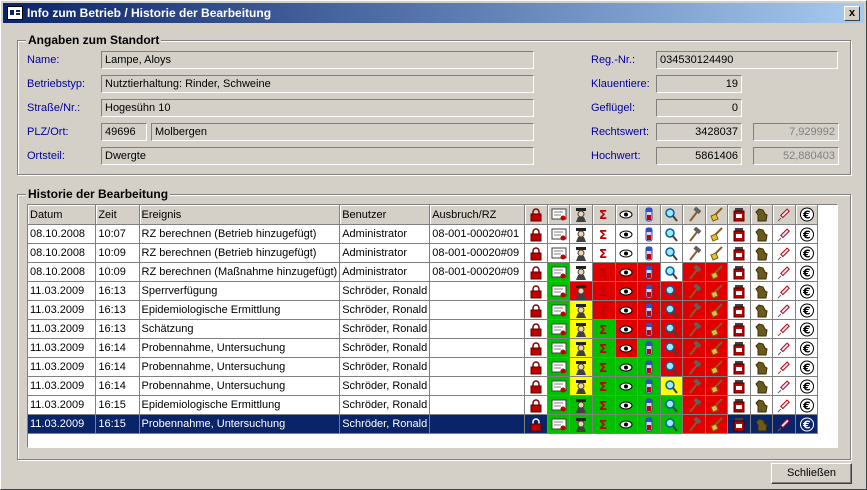 This screenshot has width=867, height=490. I want to click on cell-ereignis: Sperrverfügung, so click(240, 291).